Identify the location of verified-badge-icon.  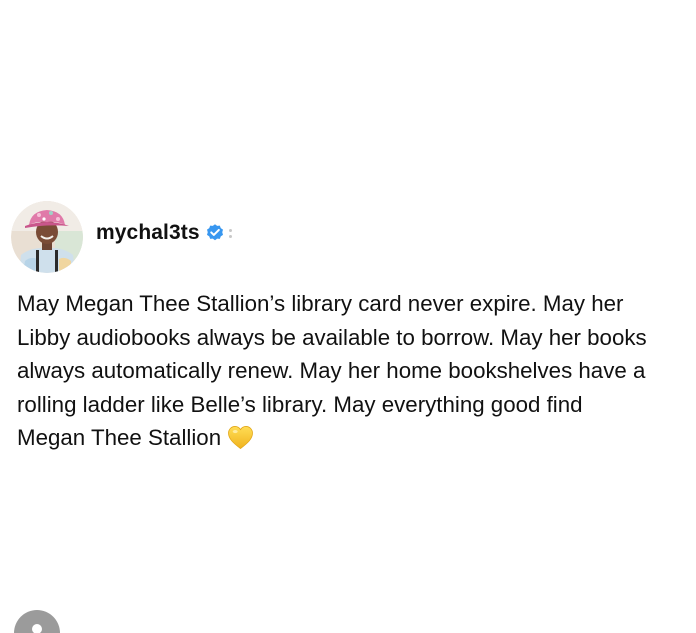
(215, 233).